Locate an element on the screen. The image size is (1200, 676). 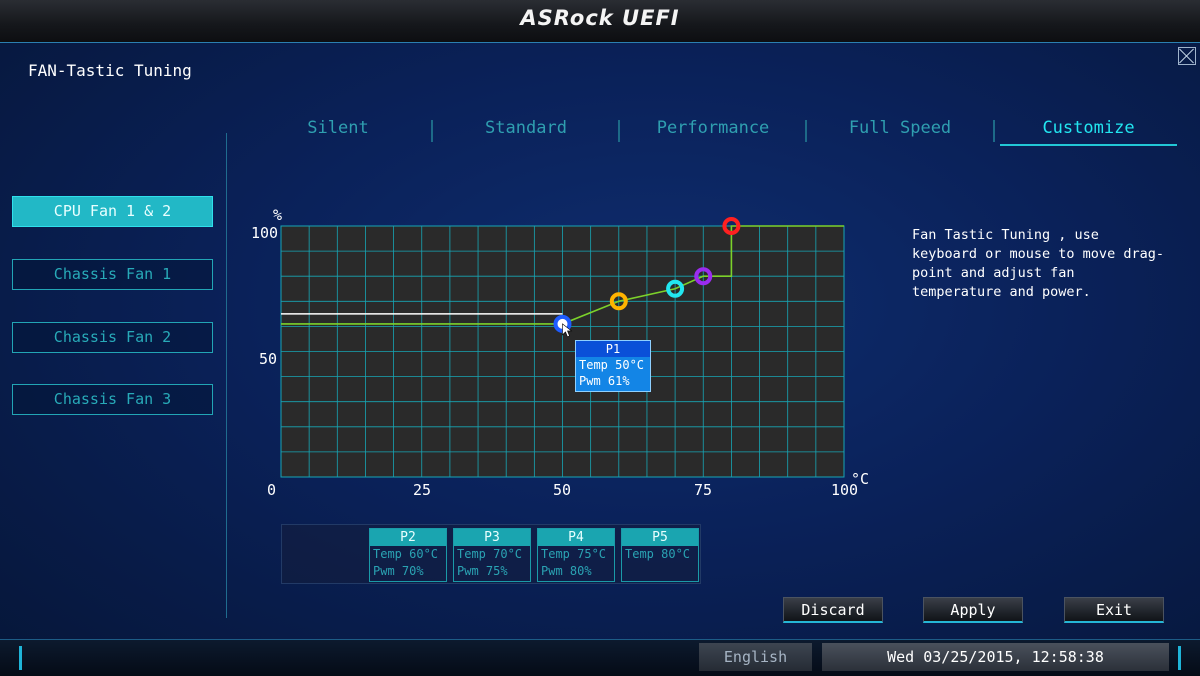
point-box-temp: Temp 60°C is located at coordinates (406, 554).